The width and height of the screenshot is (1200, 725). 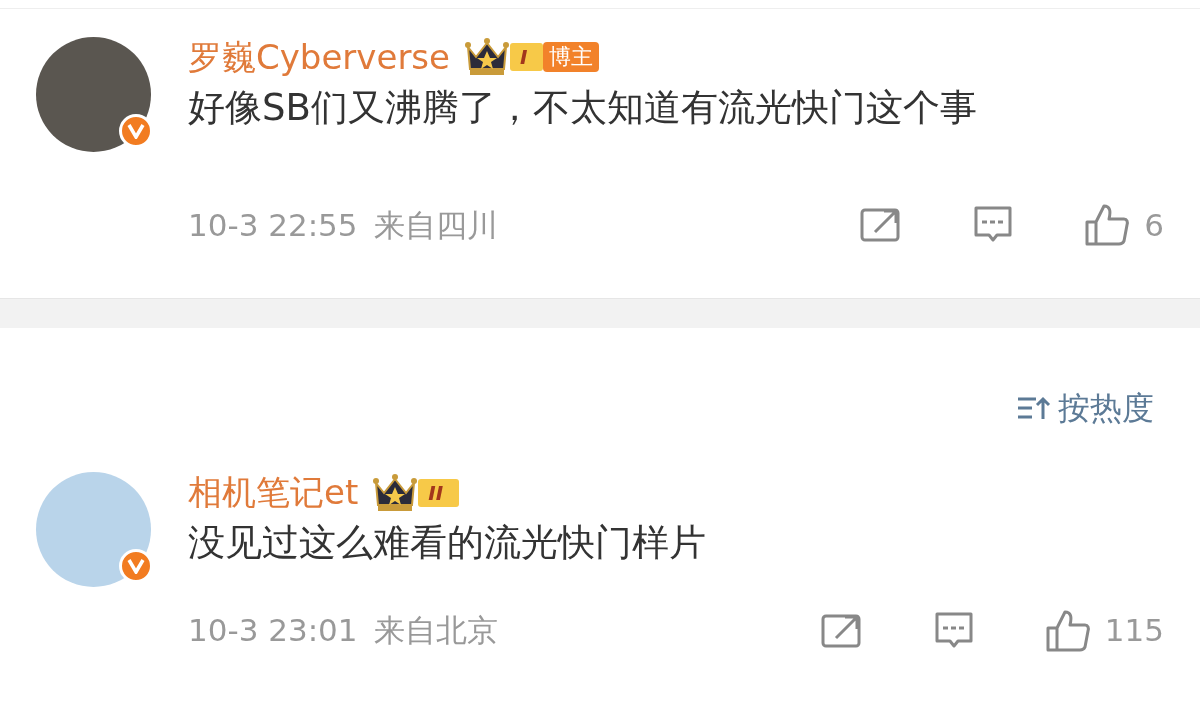 I want to click on author-name: 罗巍Cyberverse, so click(x=319, y=57).